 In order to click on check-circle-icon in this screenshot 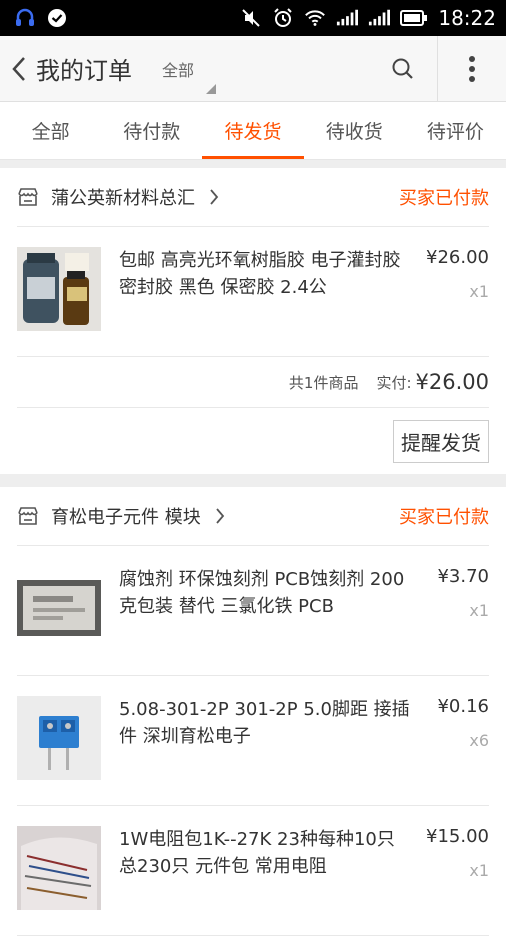, I will do `click(57, 18)`.